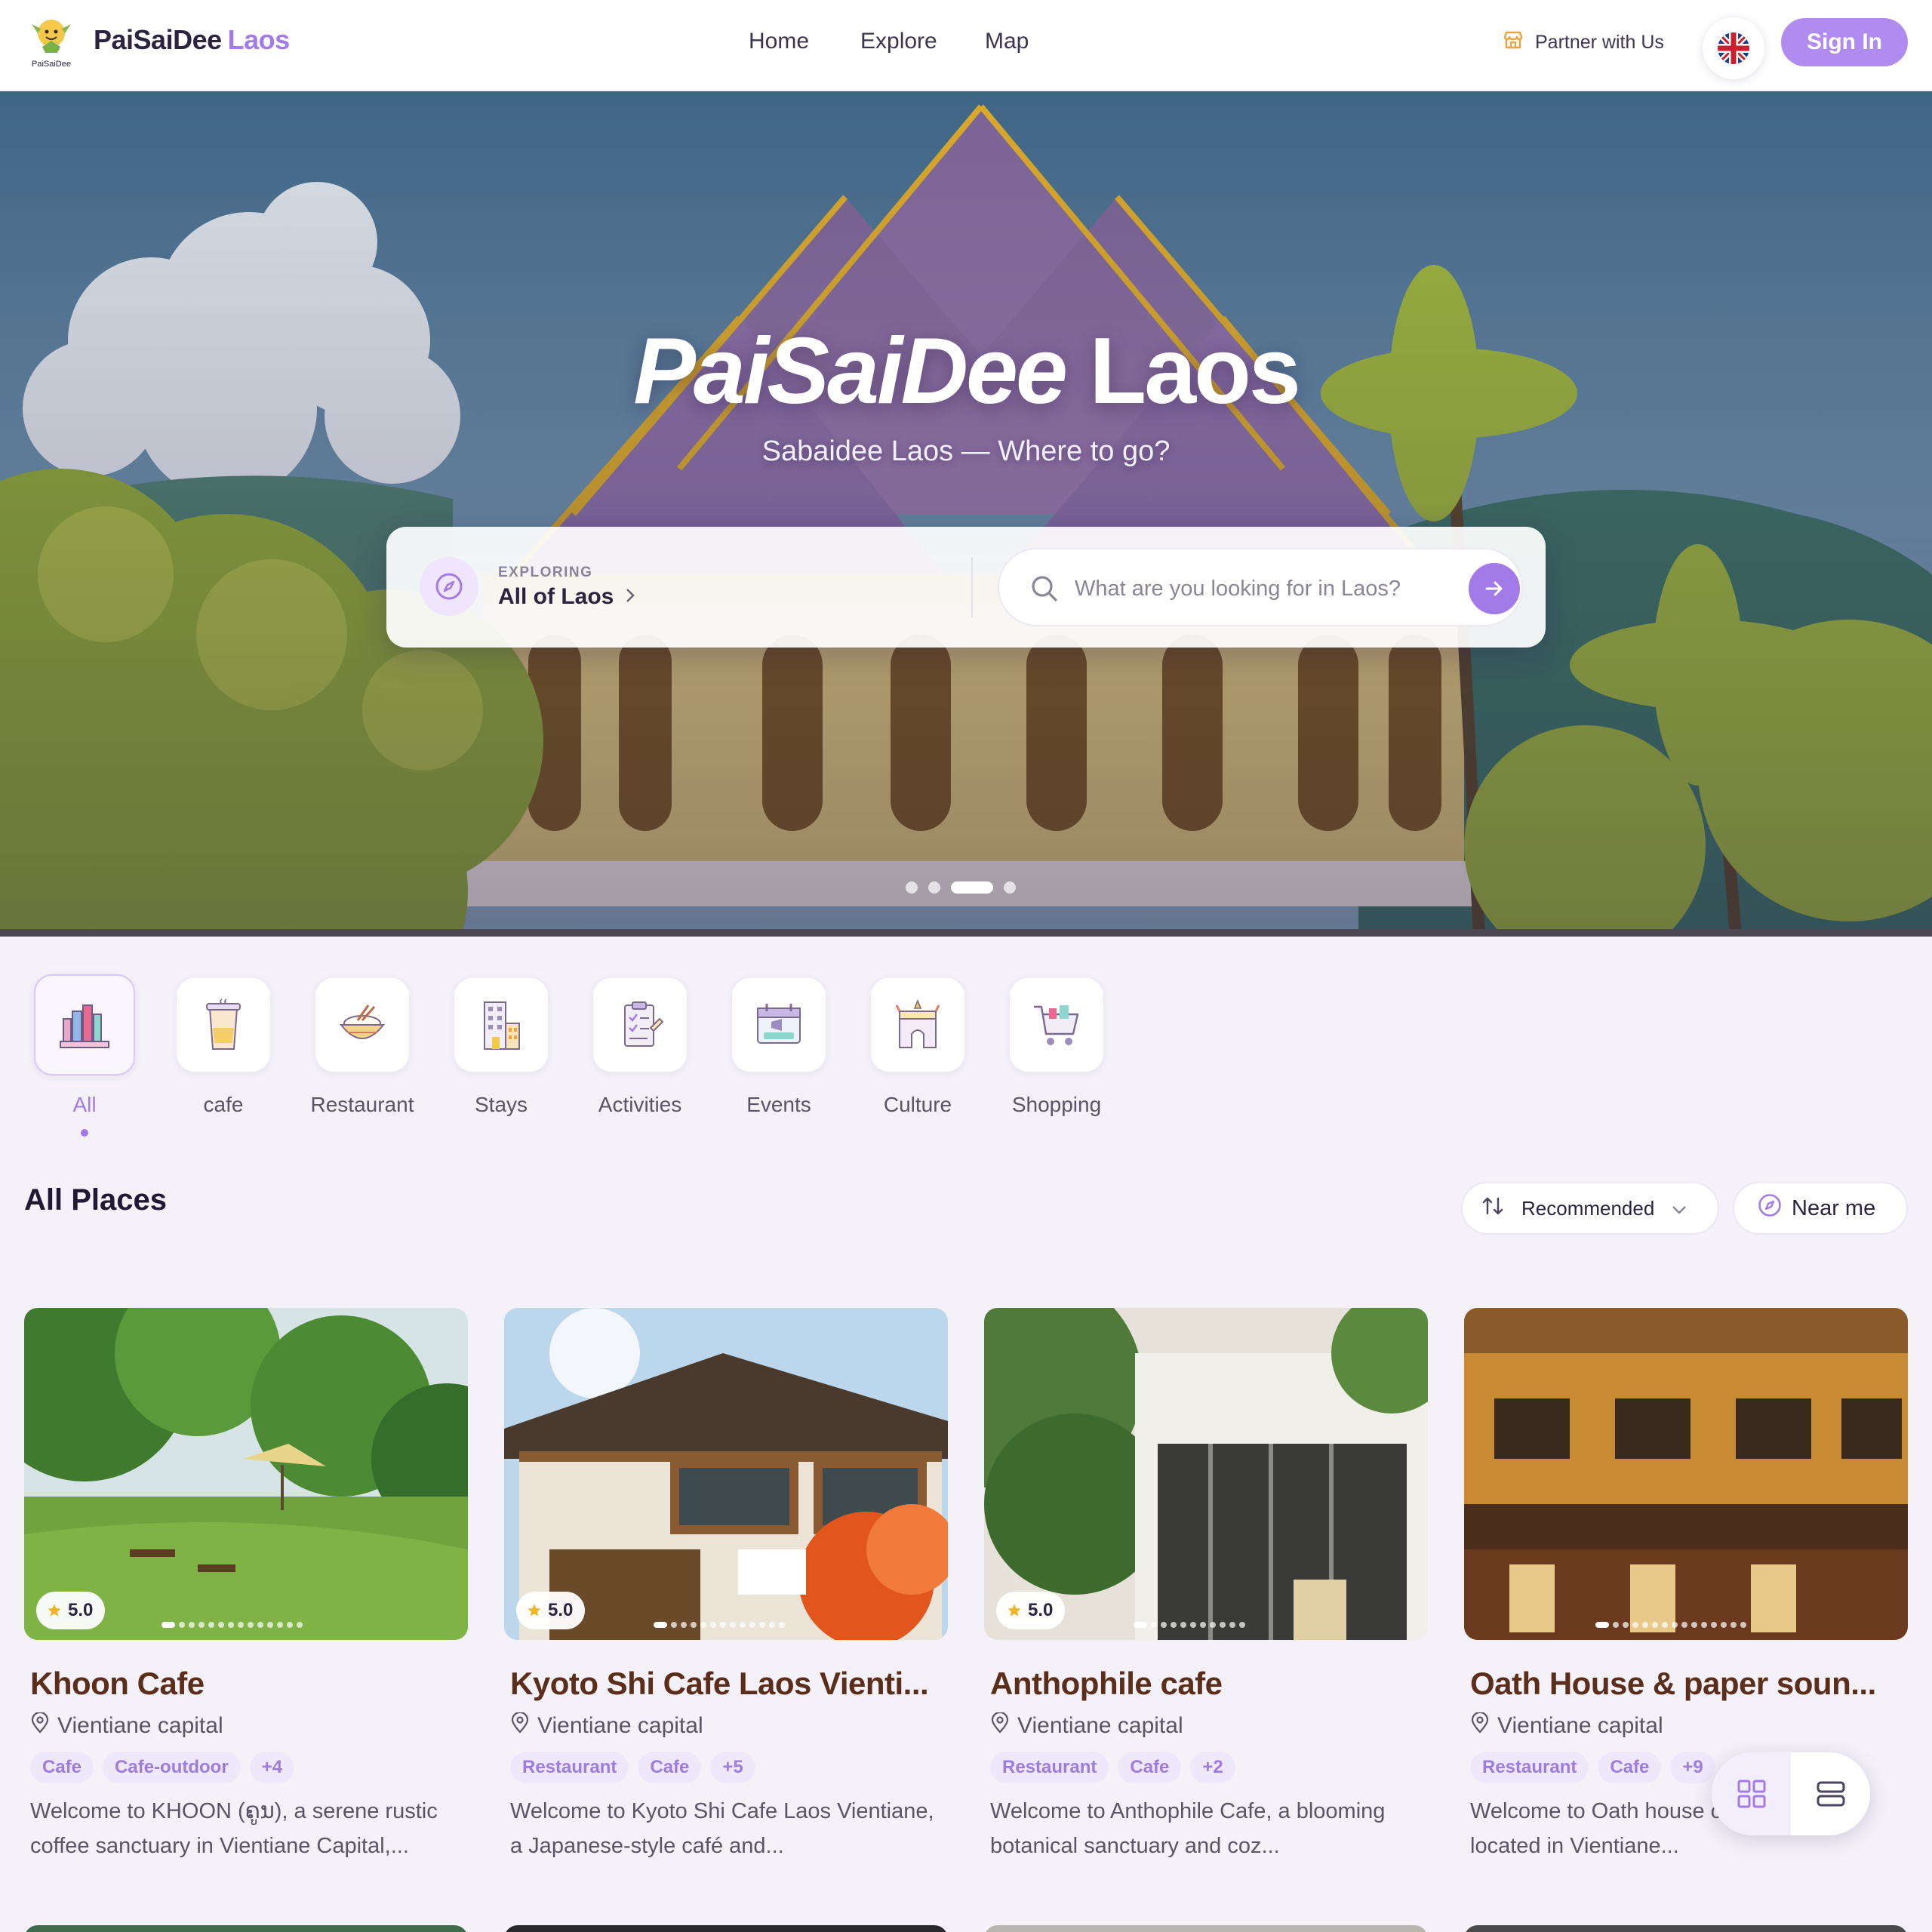 The width and height of the screenshot is (1932, 1932). What do you see at coordinates (1844, 42) in the screenshot?
I see `sign-in-button: Sign In` at bounding box center [1844, 42].